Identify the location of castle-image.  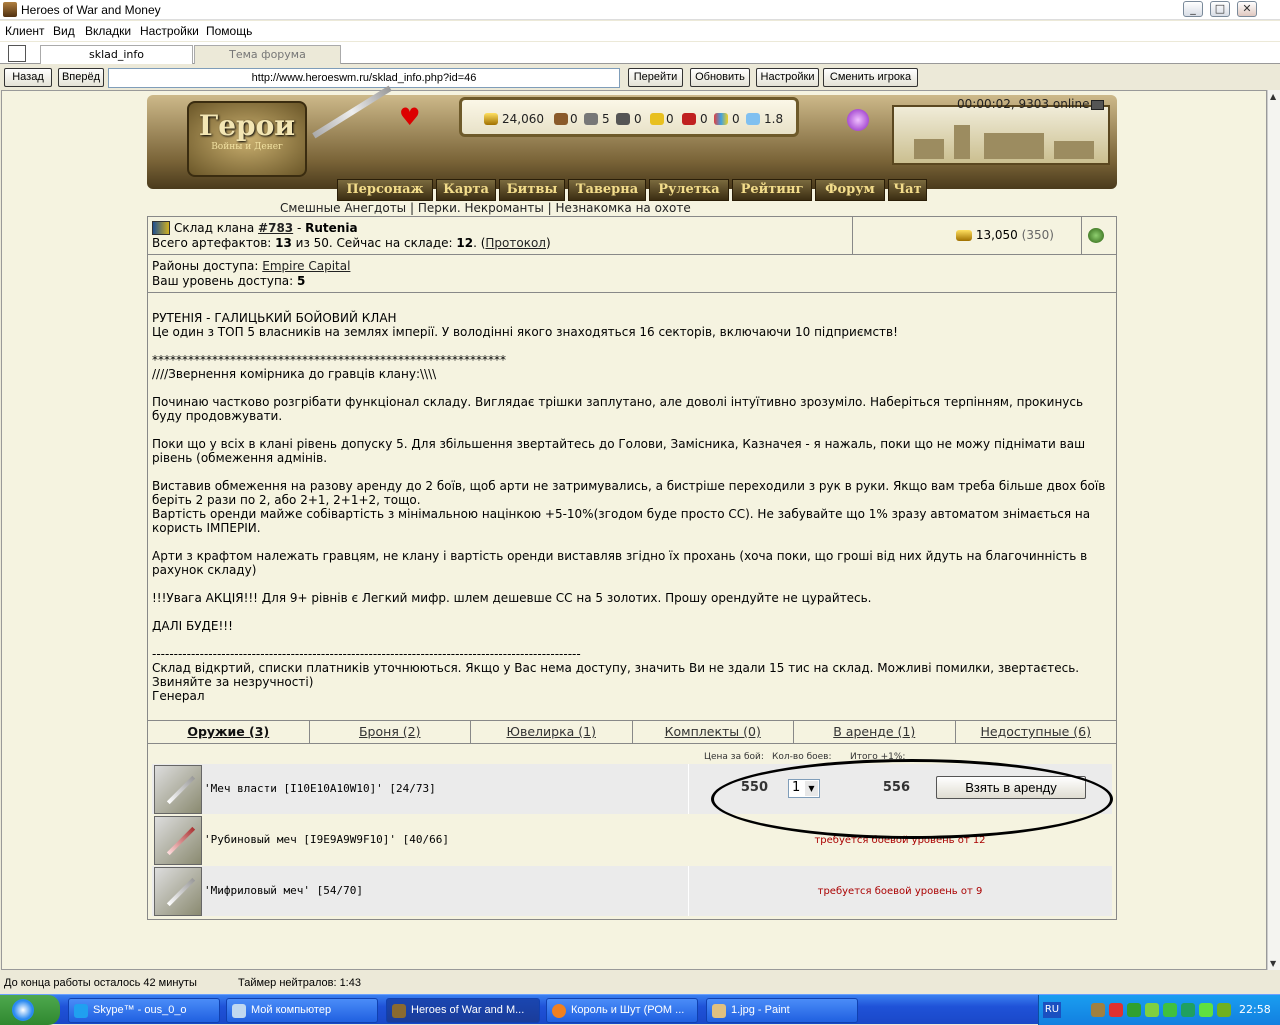
(1001, 135).